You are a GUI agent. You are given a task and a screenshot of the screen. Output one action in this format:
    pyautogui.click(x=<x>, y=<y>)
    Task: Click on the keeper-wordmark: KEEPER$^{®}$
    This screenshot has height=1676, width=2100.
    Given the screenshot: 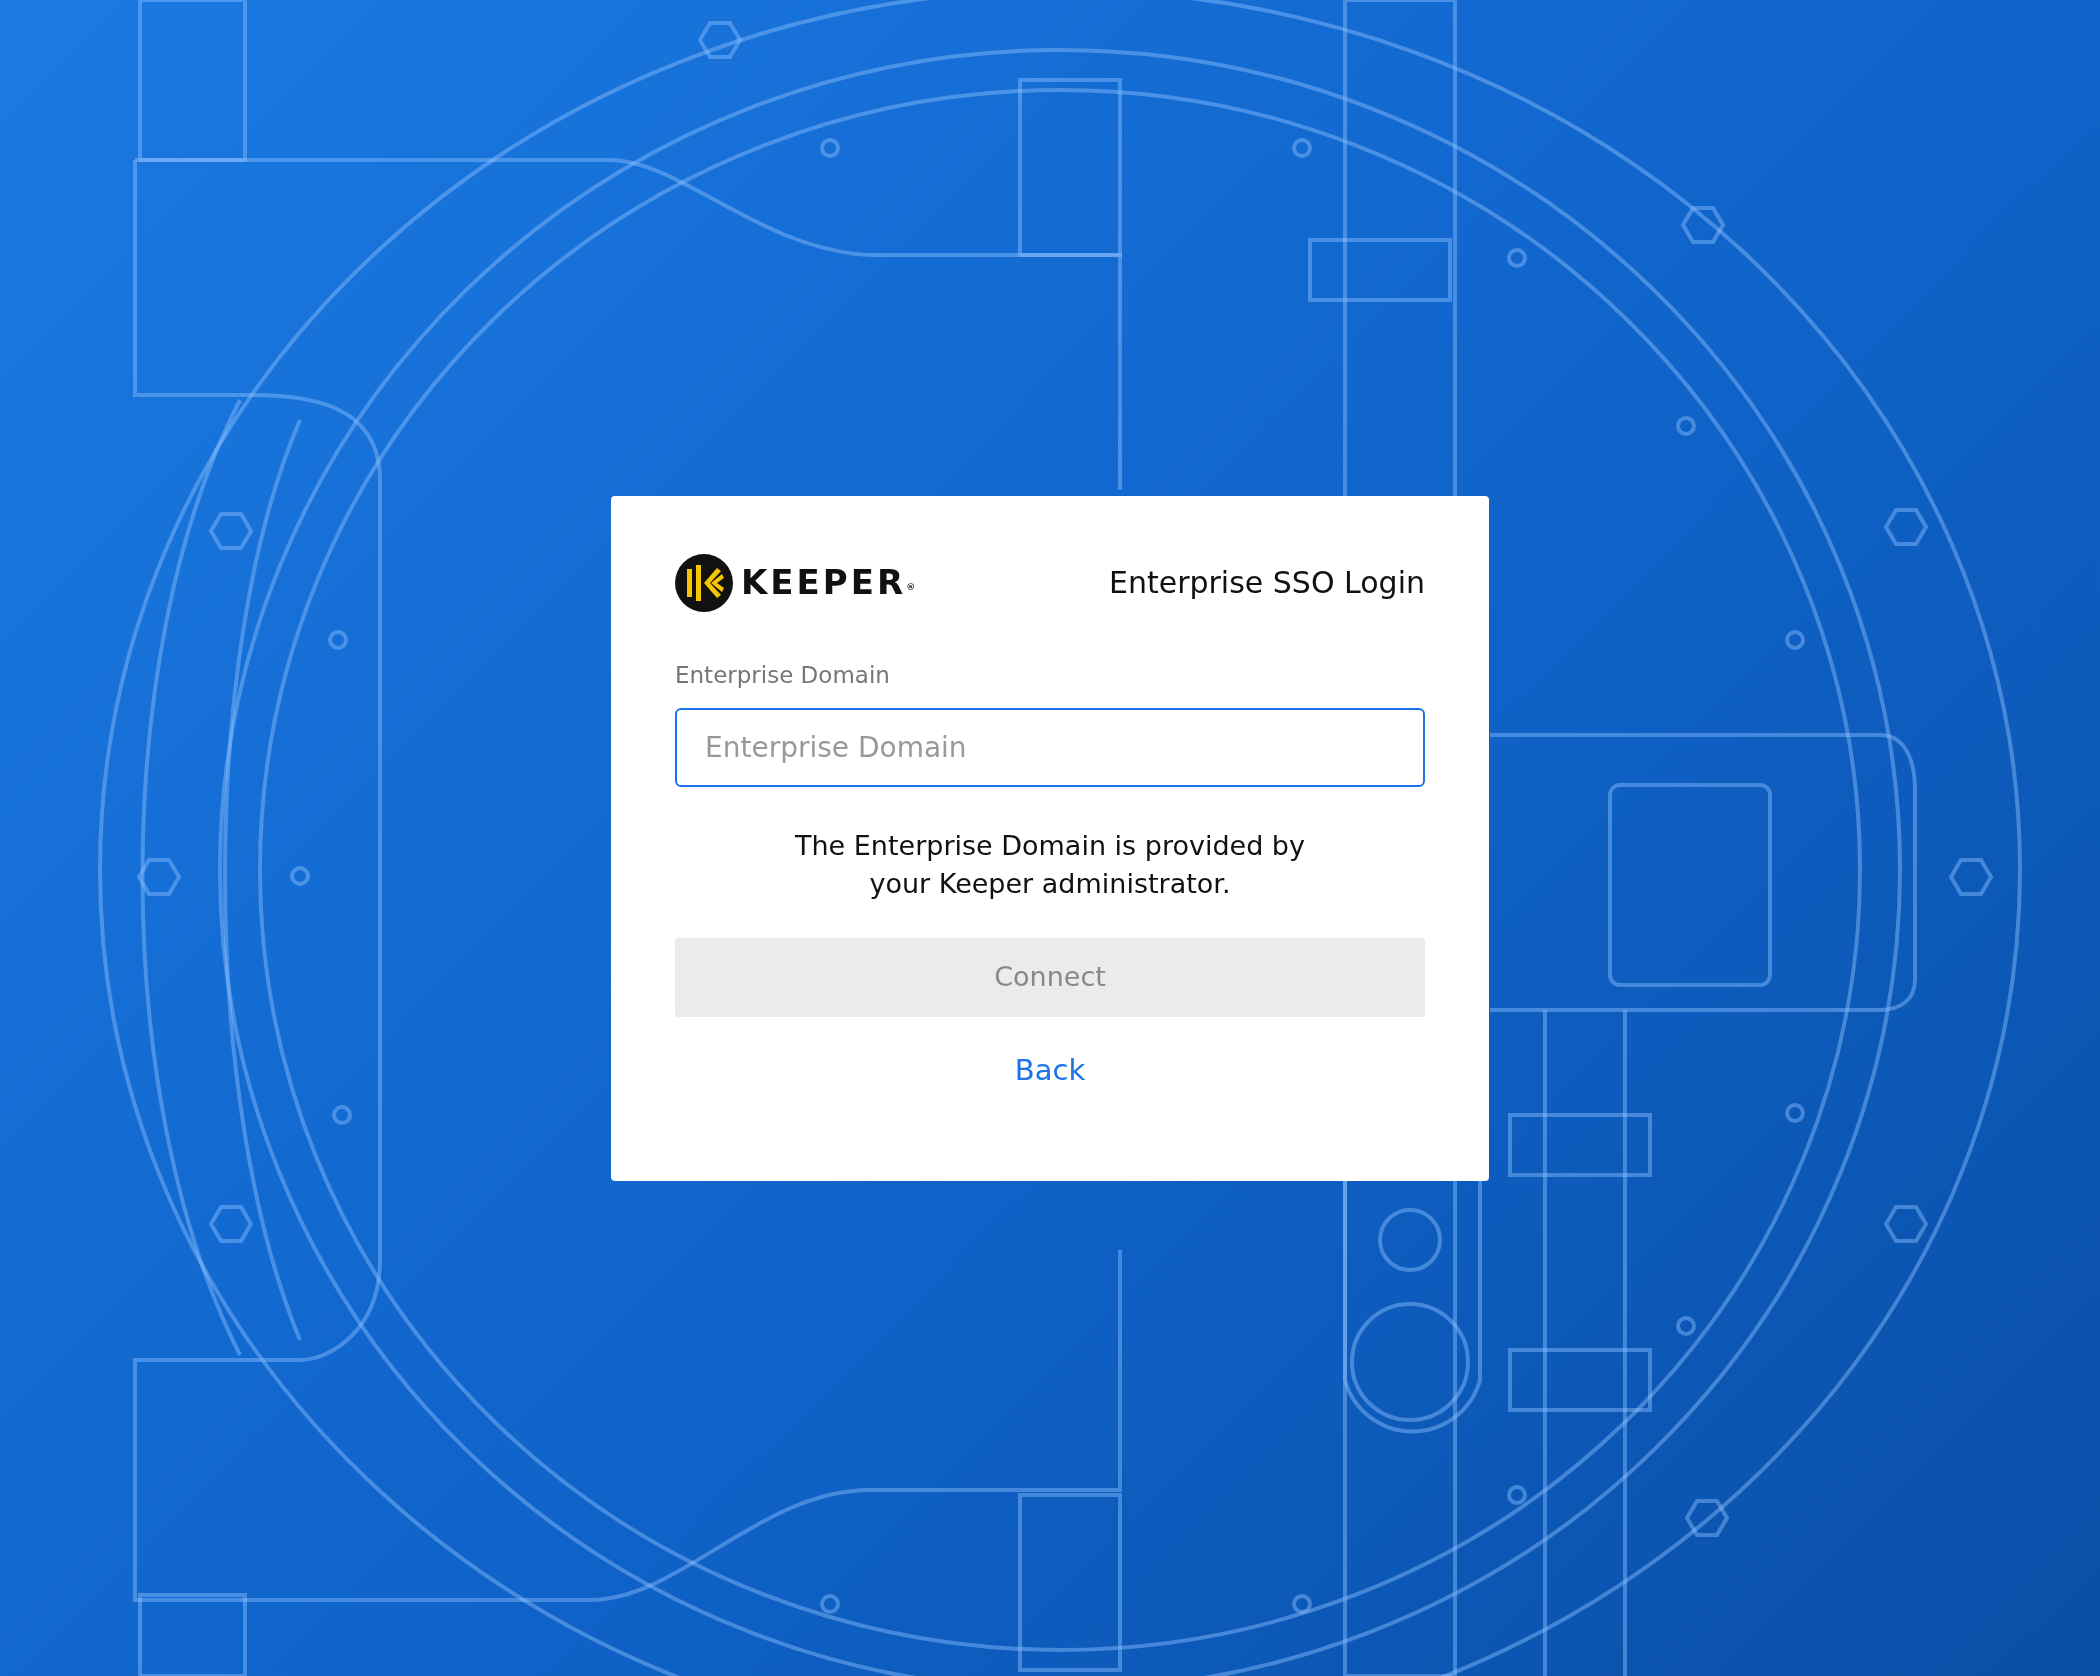 What is the action you would take?
    pyautogui.click(x=828, y=582)
    